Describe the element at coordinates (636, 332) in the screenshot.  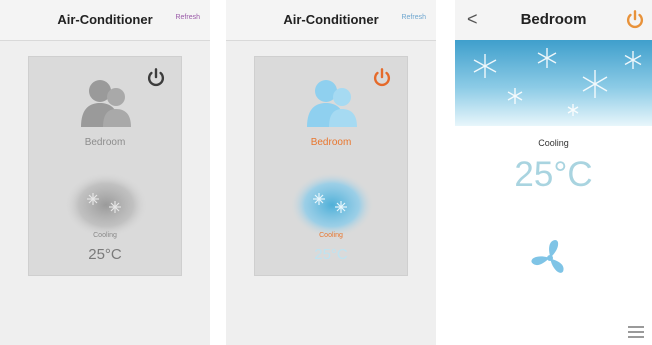
I see `menu-icon` at that location.